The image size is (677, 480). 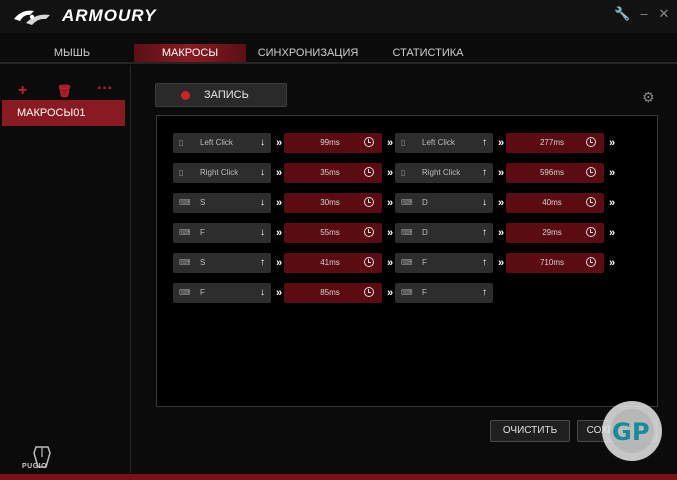 I want to click on macro-key-event: ▯ Left Click ↓, so click(x=222, y=143).